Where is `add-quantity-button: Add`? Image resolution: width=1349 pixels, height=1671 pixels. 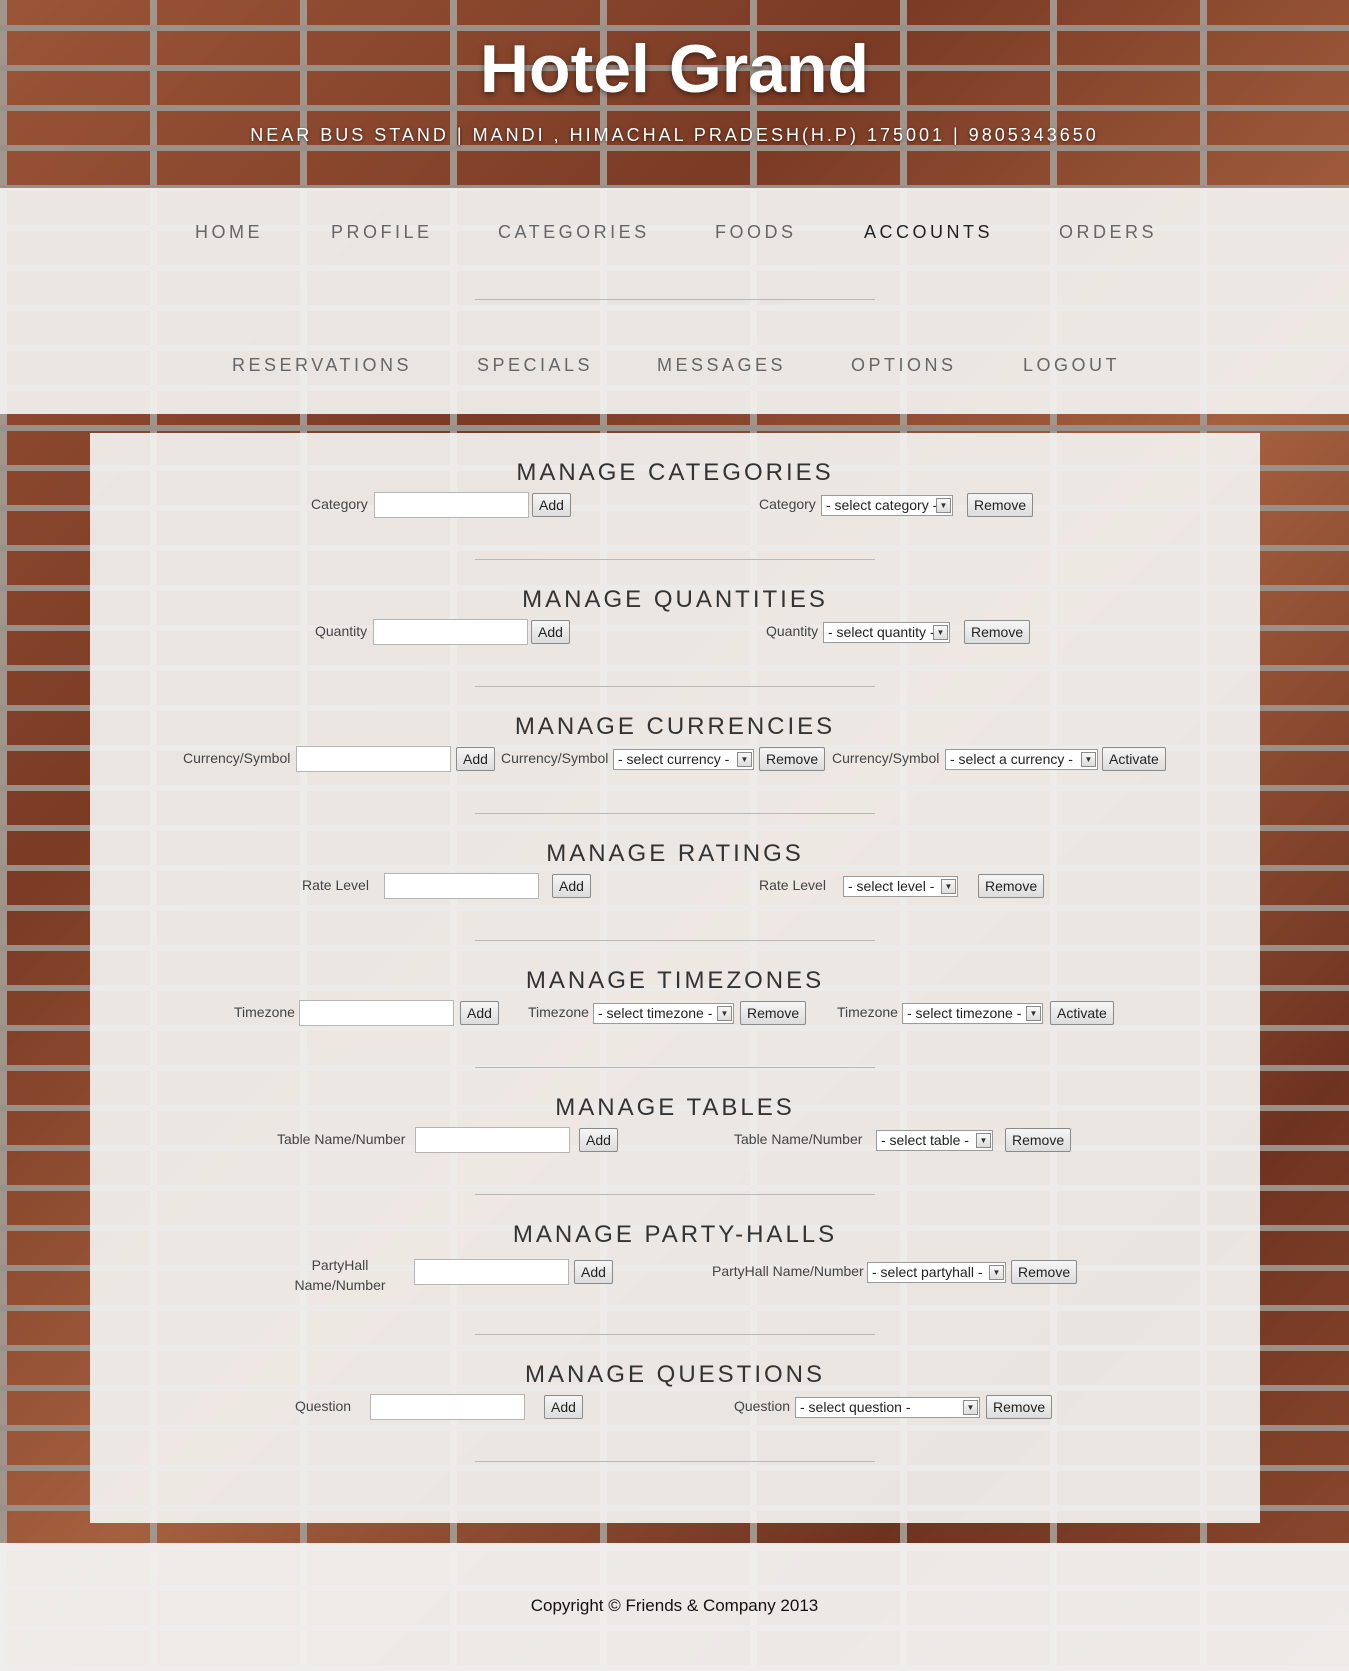
add-quantity-button: Add is located at coordinates (550, 632).